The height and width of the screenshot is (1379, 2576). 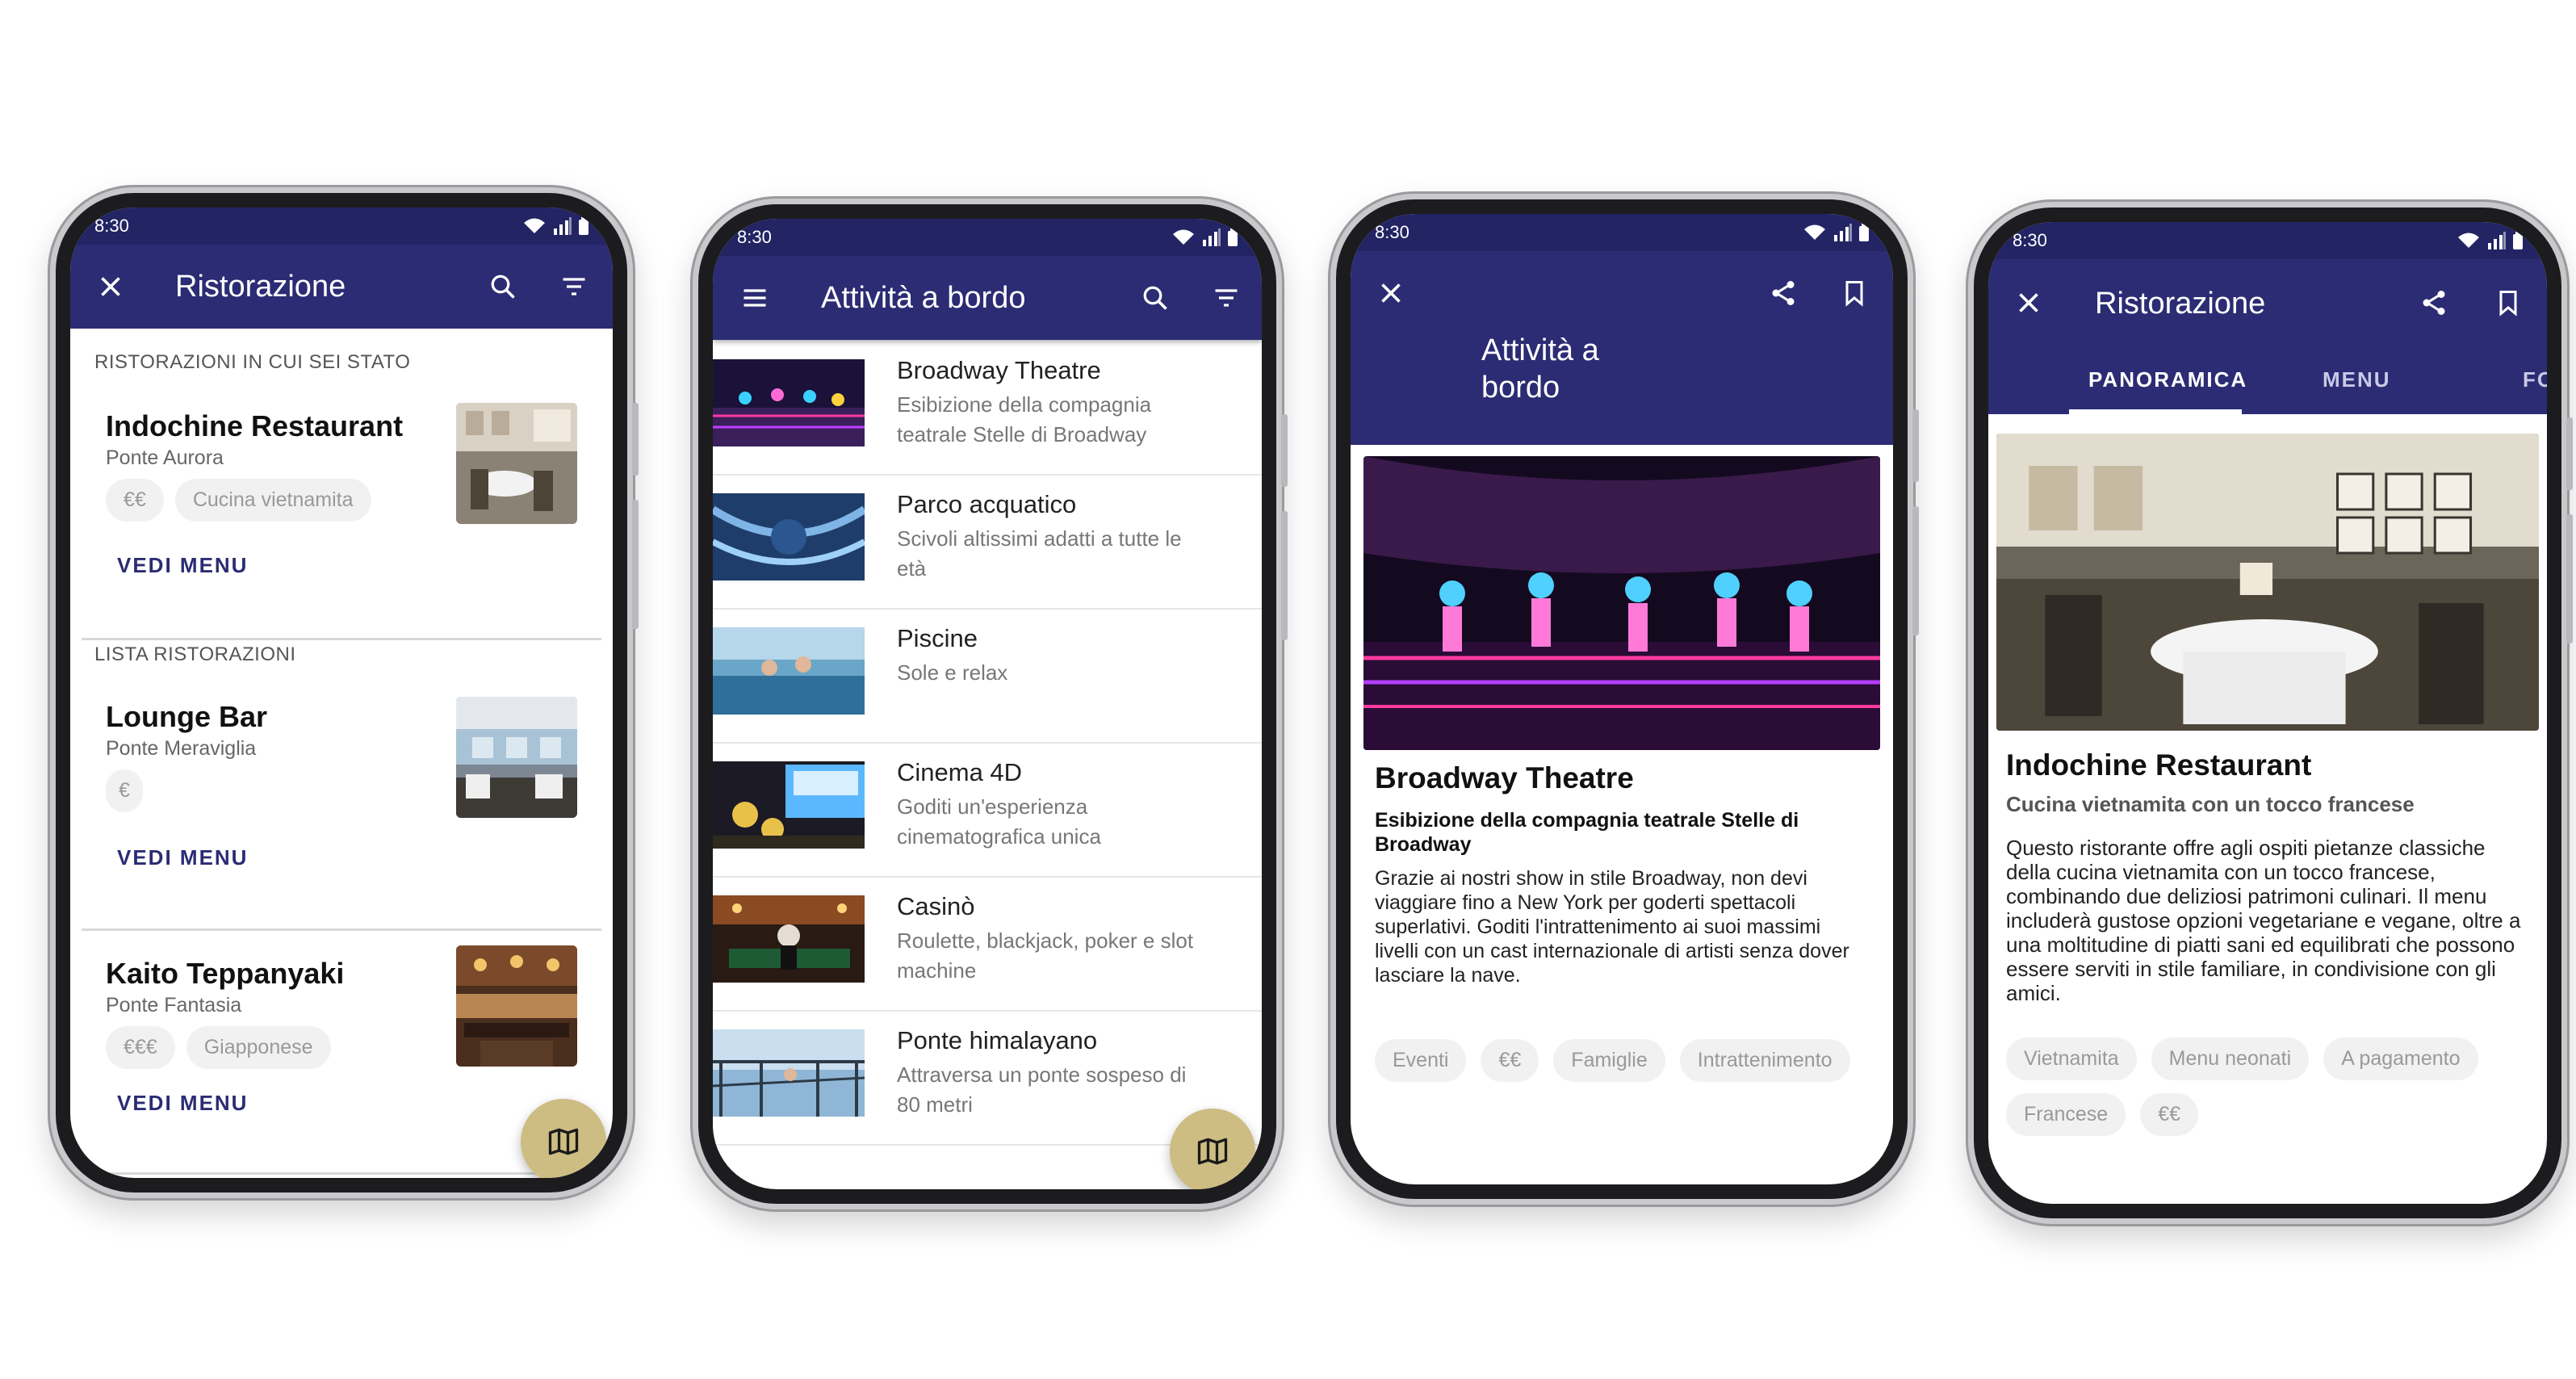 I want to click on price-chip: €€€, so click(x=140, y=1047).